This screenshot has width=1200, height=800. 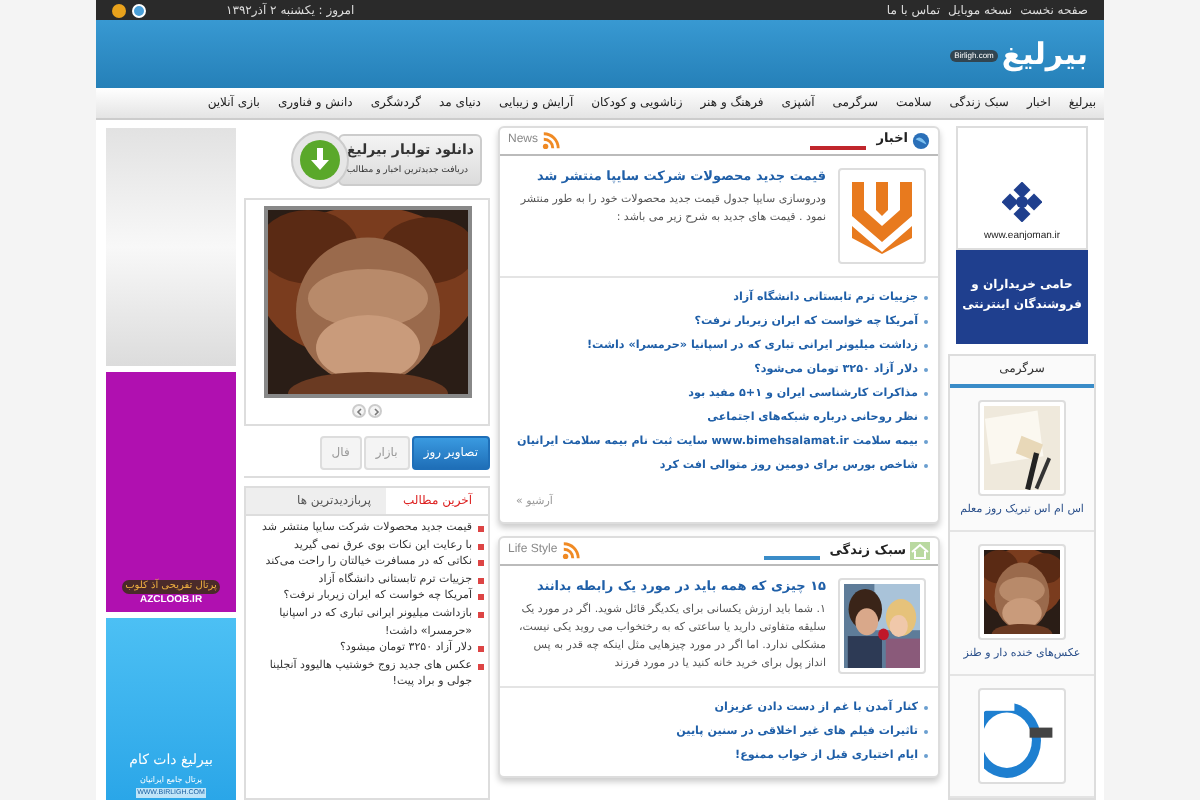 What do you see at coordinates (920, 550) in the screenshot?
I see `house-icon` at bounding box center [920, 550].